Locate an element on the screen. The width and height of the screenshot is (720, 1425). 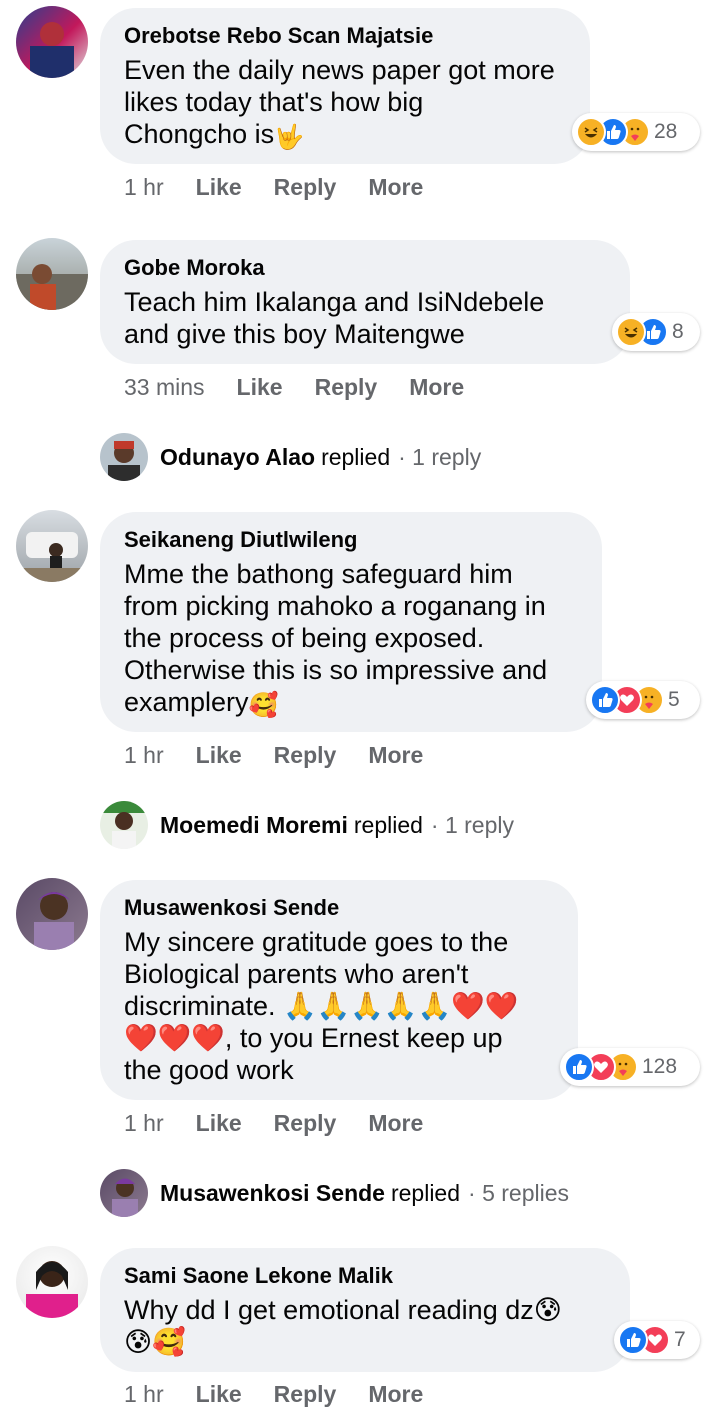
text-line: Chongcho is is located at coordinates (199, 134).